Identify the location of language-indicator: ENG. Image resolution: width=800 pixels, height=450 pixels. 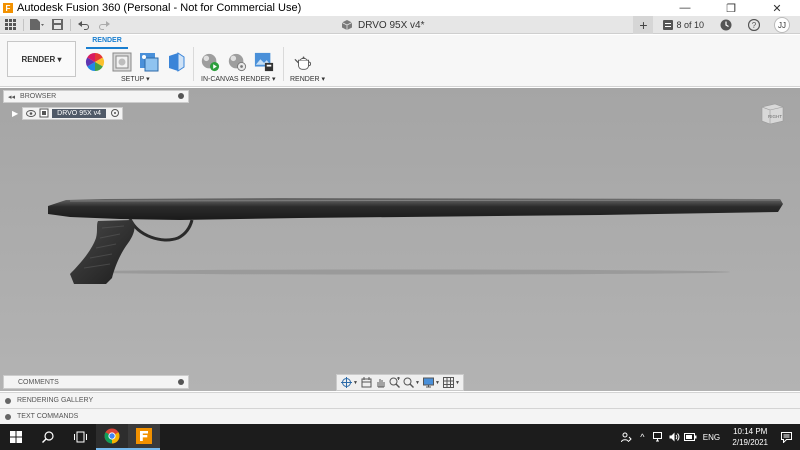
(711, 437).